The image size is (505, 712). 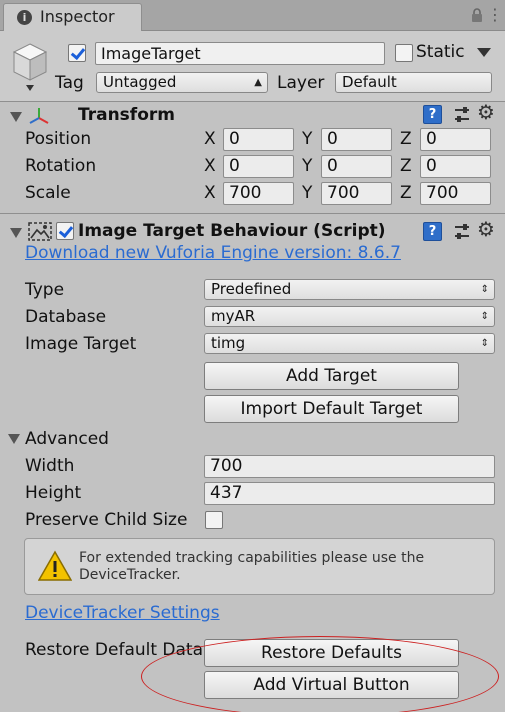 I want to click on static-dropdown-icon, so click(x=484, y=52).